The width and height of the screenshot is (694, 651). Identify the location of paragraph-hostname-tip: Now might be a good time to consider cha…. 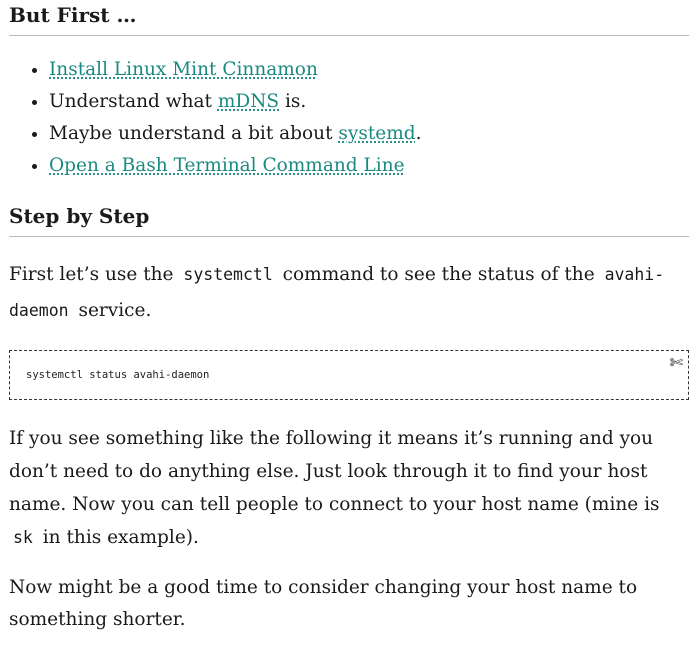
(323, 603).